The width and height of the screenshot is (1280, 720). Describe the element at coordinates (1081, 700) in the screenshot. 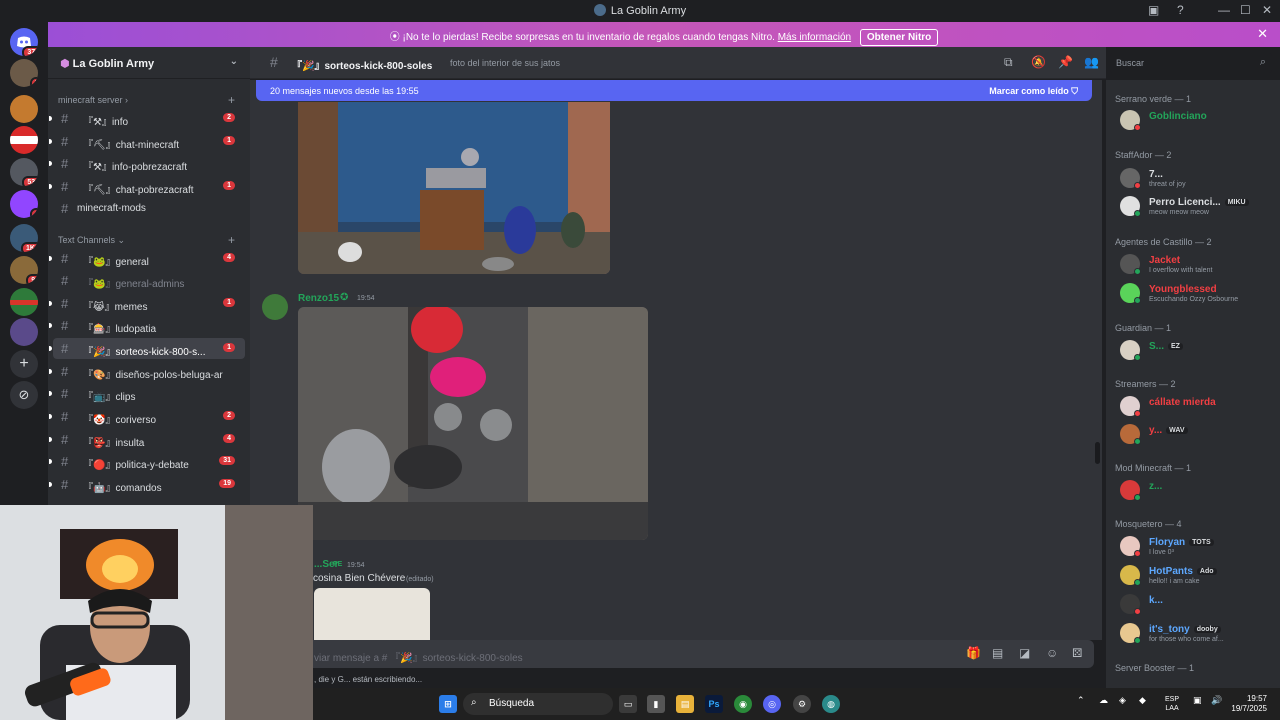

I see `tray-chevron-icon: ⌃` at that location.